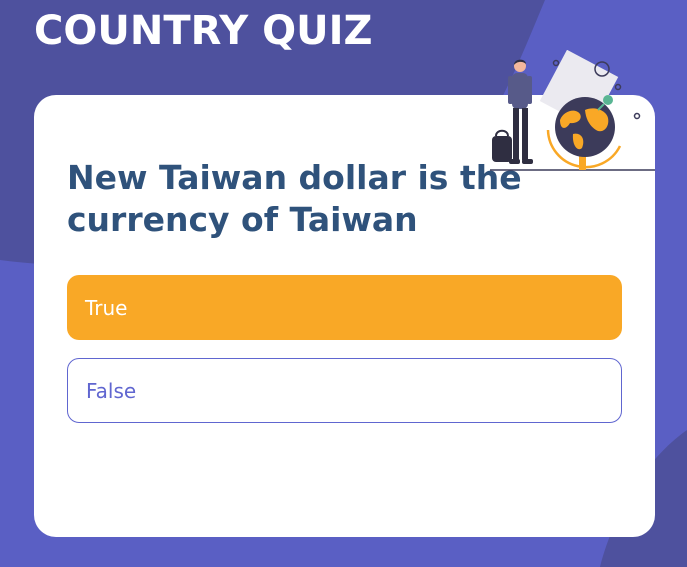 The width and height of the screenshot is (687, 567). Describe the element at coordinates (344, 307) in the screenshot. I see `answer-option-true: True` at that location.